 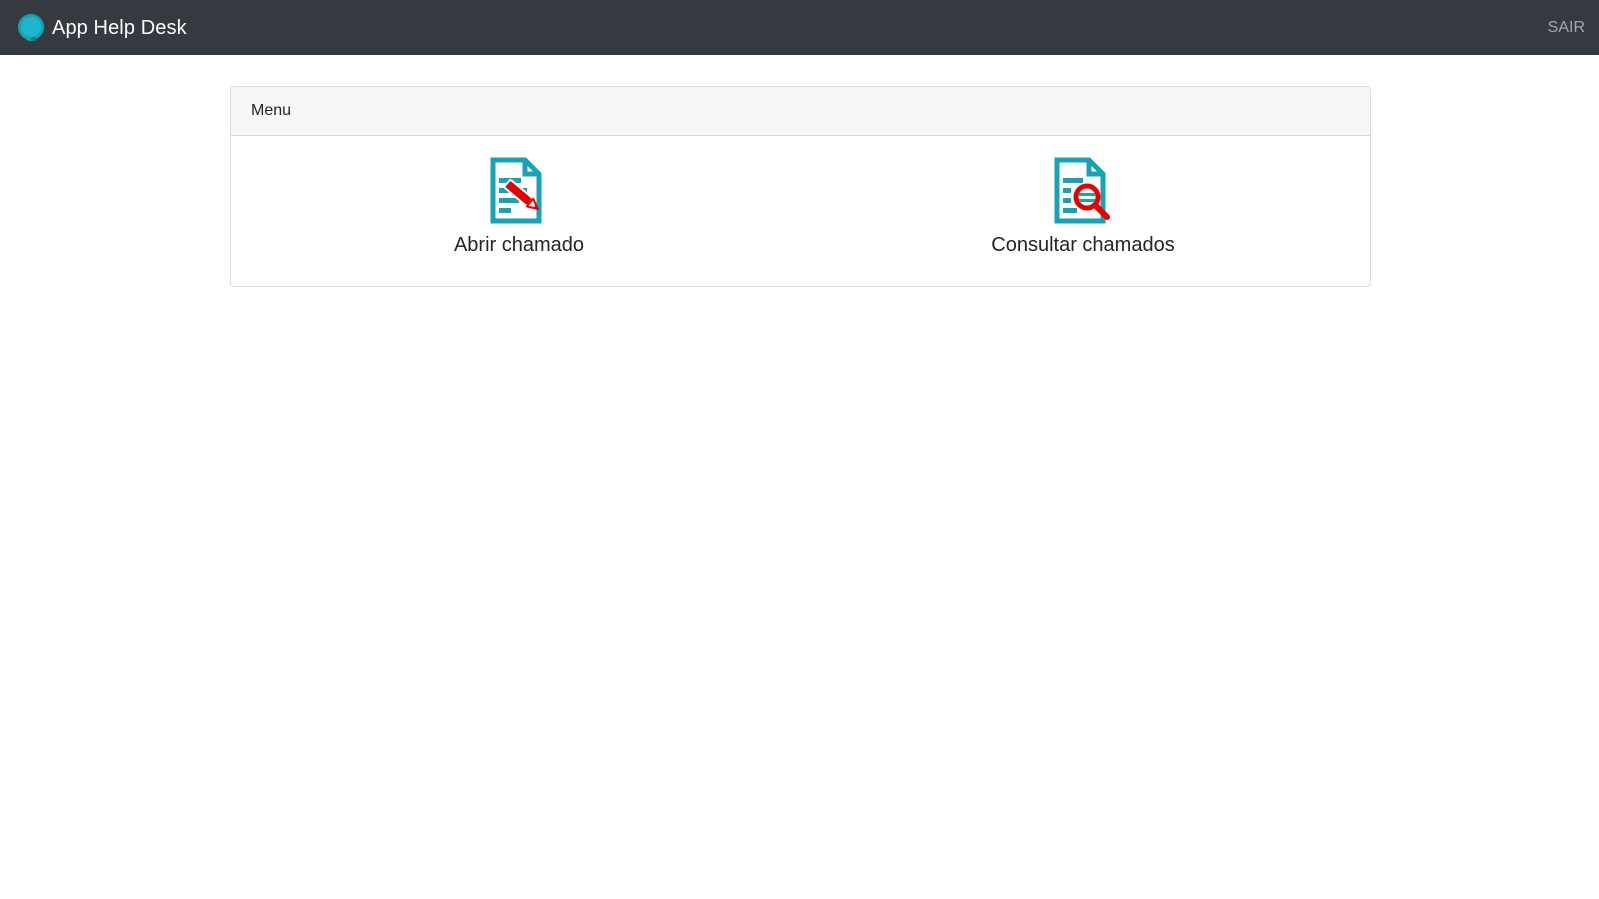 I want to click on open-ticket-label: Abrir chamado, so click(x=519, y=245).